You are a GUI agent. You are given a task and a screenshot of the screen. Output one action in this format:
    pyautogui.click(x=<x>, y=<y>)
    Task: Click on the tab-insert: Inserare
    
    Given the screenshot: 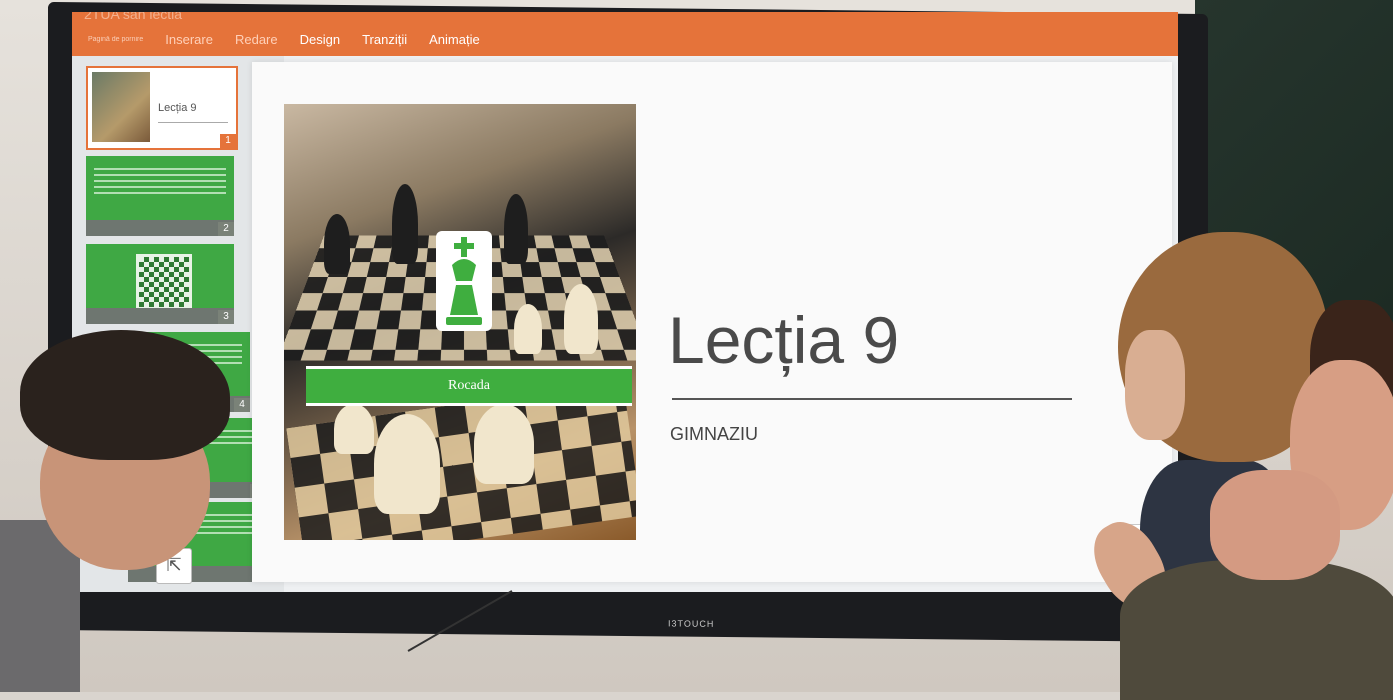 What is the action you would take?
    pyautogui.click(x=189, y=39)
    